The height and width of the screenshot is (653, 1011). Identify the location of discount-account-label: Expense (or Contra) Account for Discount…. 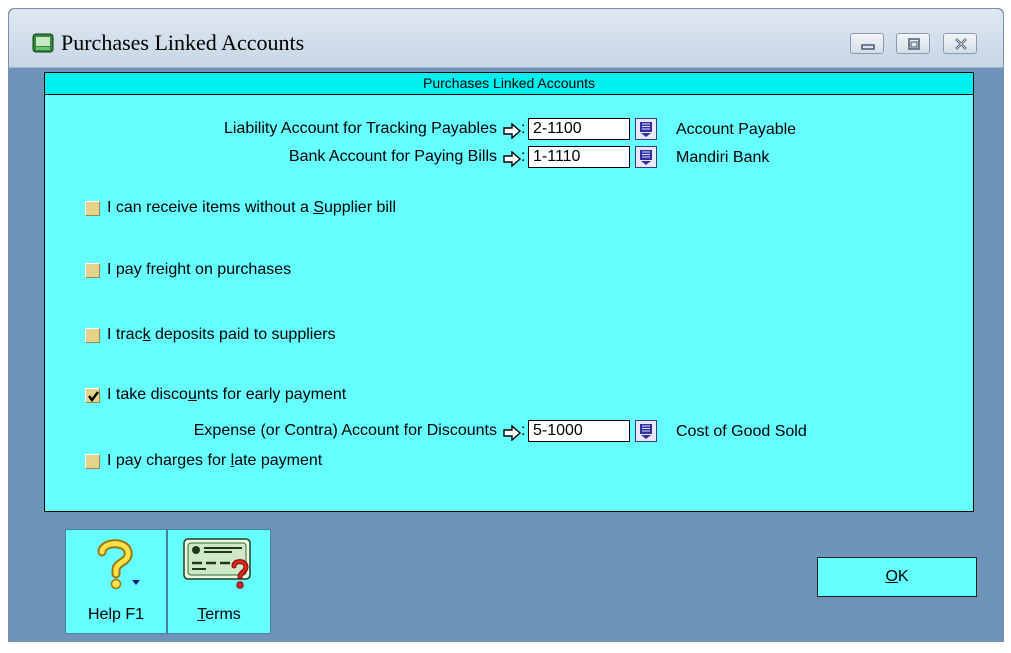
(345, 430).